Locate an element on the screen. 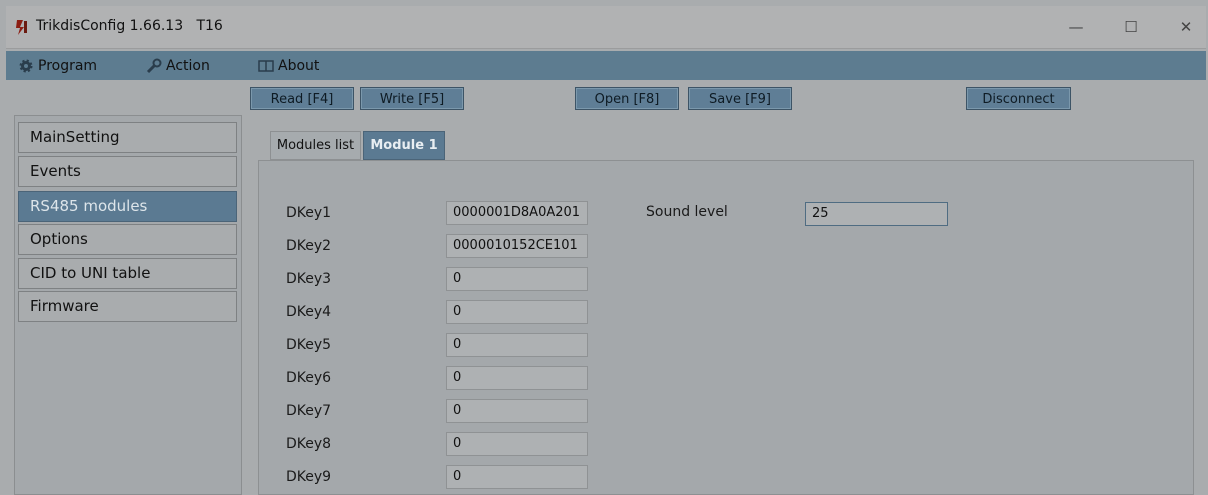 This screenshot has height=495, width=1208. sidebar-item-options: Options is located at coordinates (127, 239).